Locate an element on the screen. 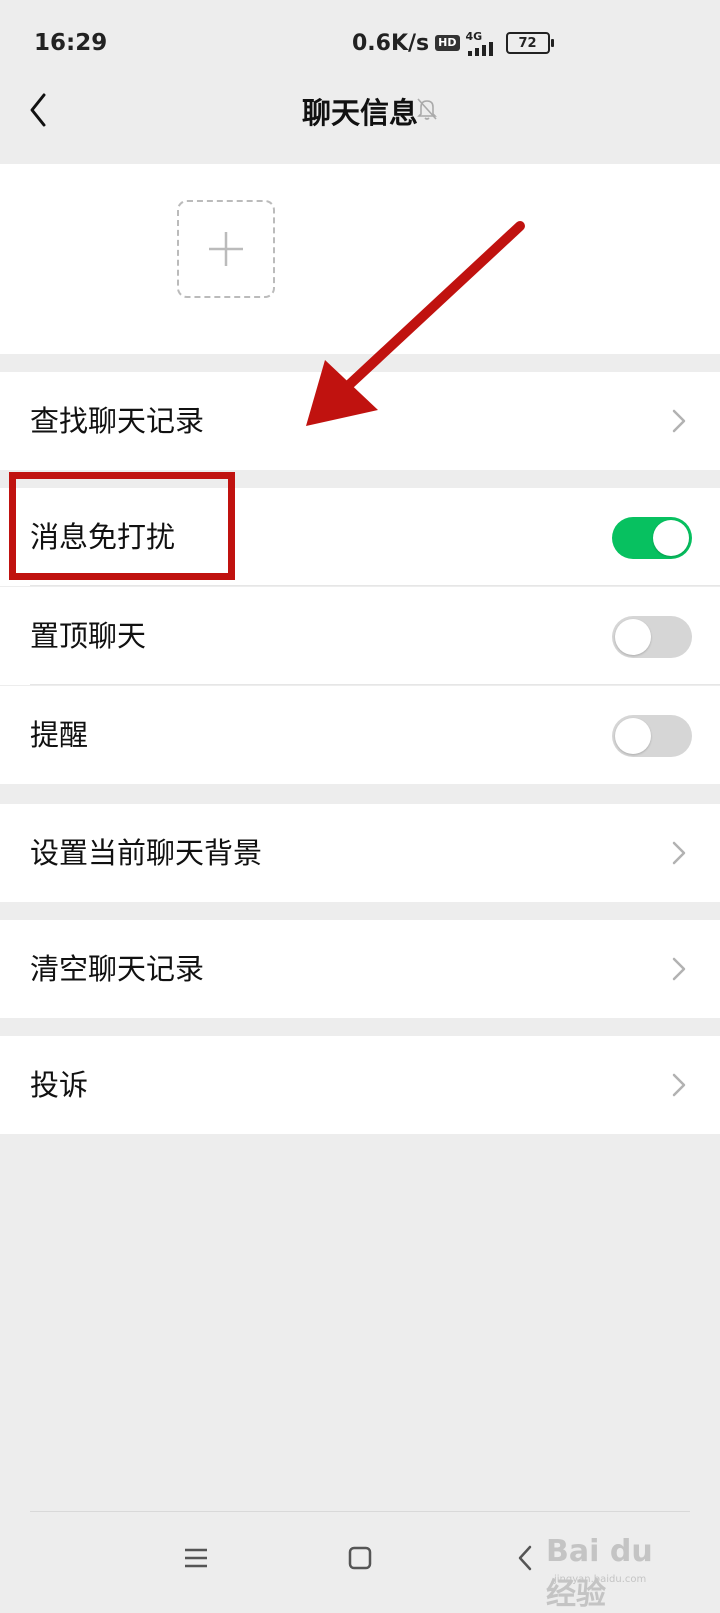  pin-chat-toggle is located at coordinates (652, 637).